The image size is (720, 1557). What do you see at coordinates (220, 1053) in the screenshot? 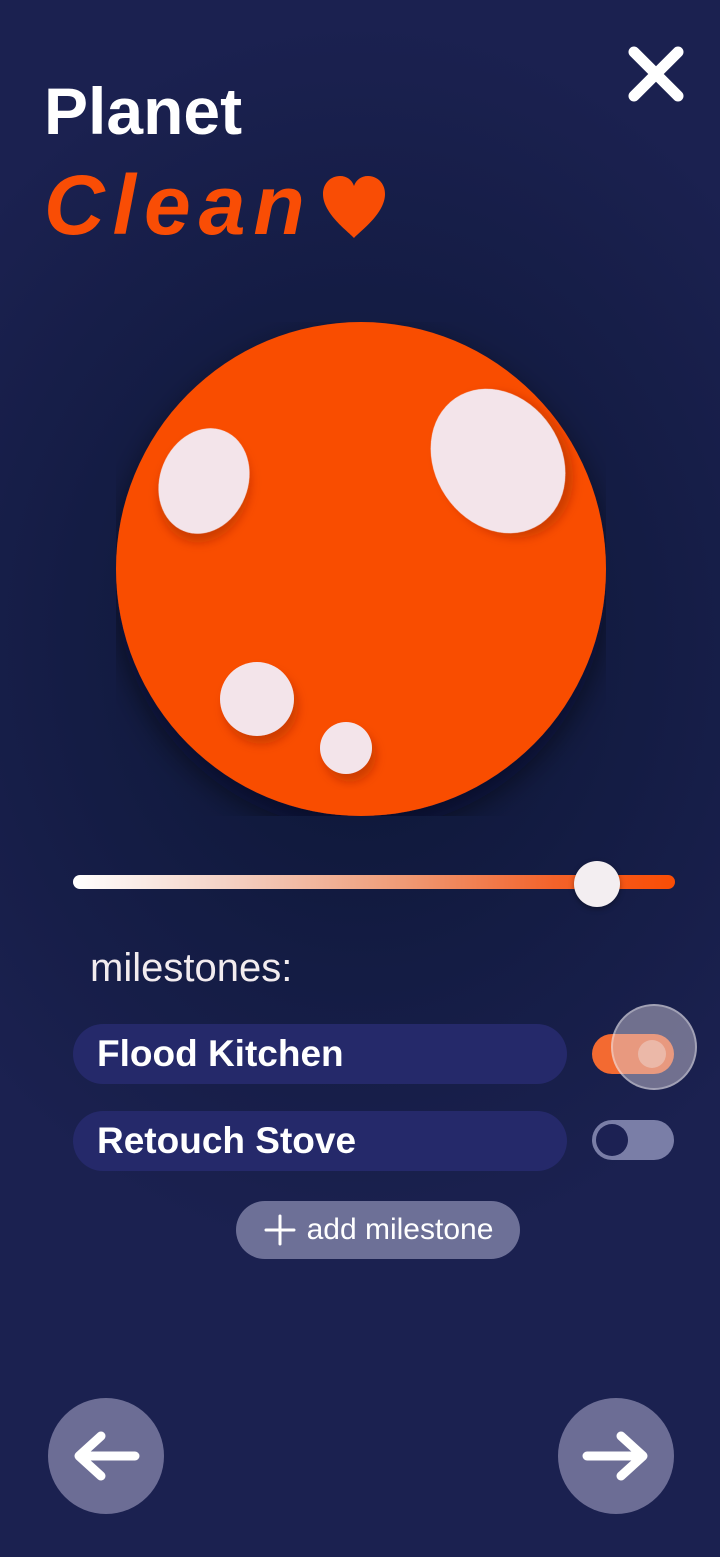
I see `milestone-label: Flood Kitchen` at bounding box center [220, 1053].